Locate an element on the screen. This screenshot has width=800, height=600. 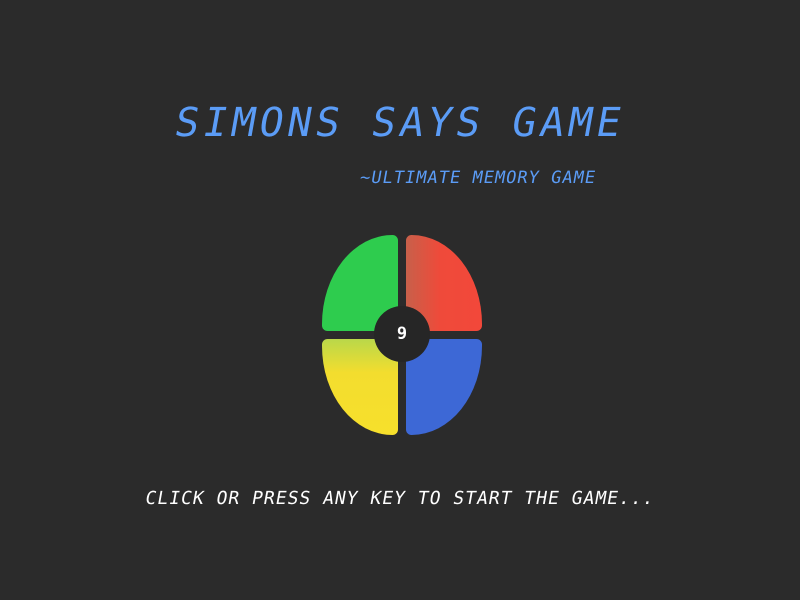
level-counter: 9 is located at coordinates (402, 334).